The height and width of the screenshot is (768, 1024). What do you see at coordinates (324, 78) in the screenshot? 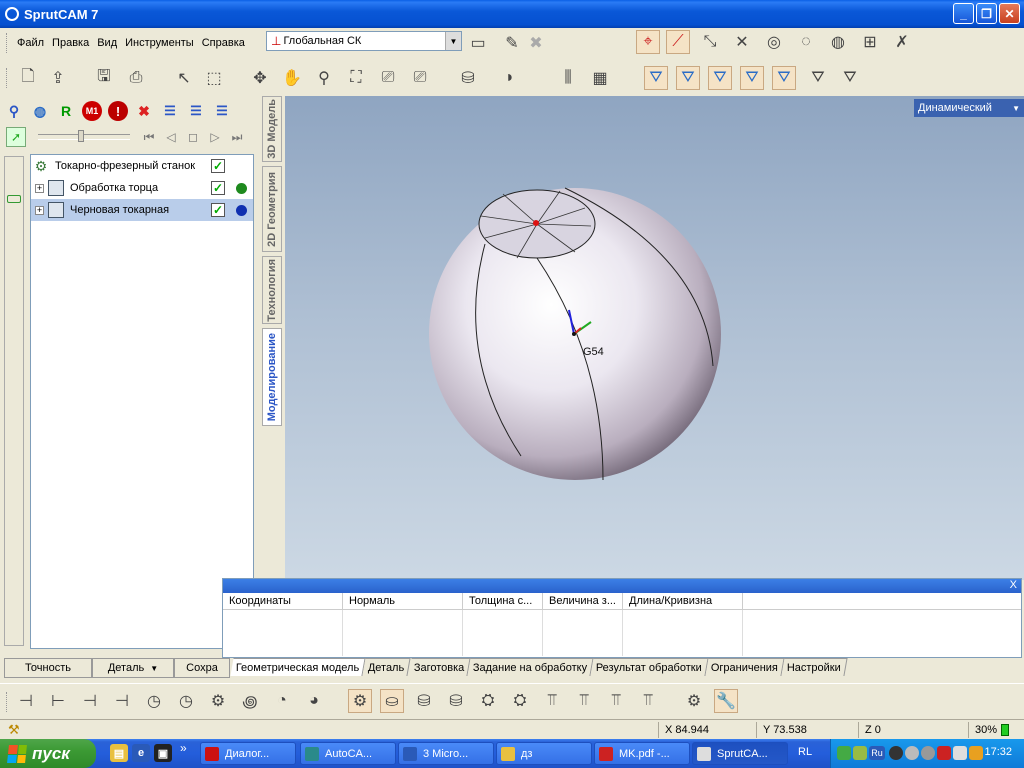
I see `zoom-icon: ⚲` at bounding box center [324, 78].